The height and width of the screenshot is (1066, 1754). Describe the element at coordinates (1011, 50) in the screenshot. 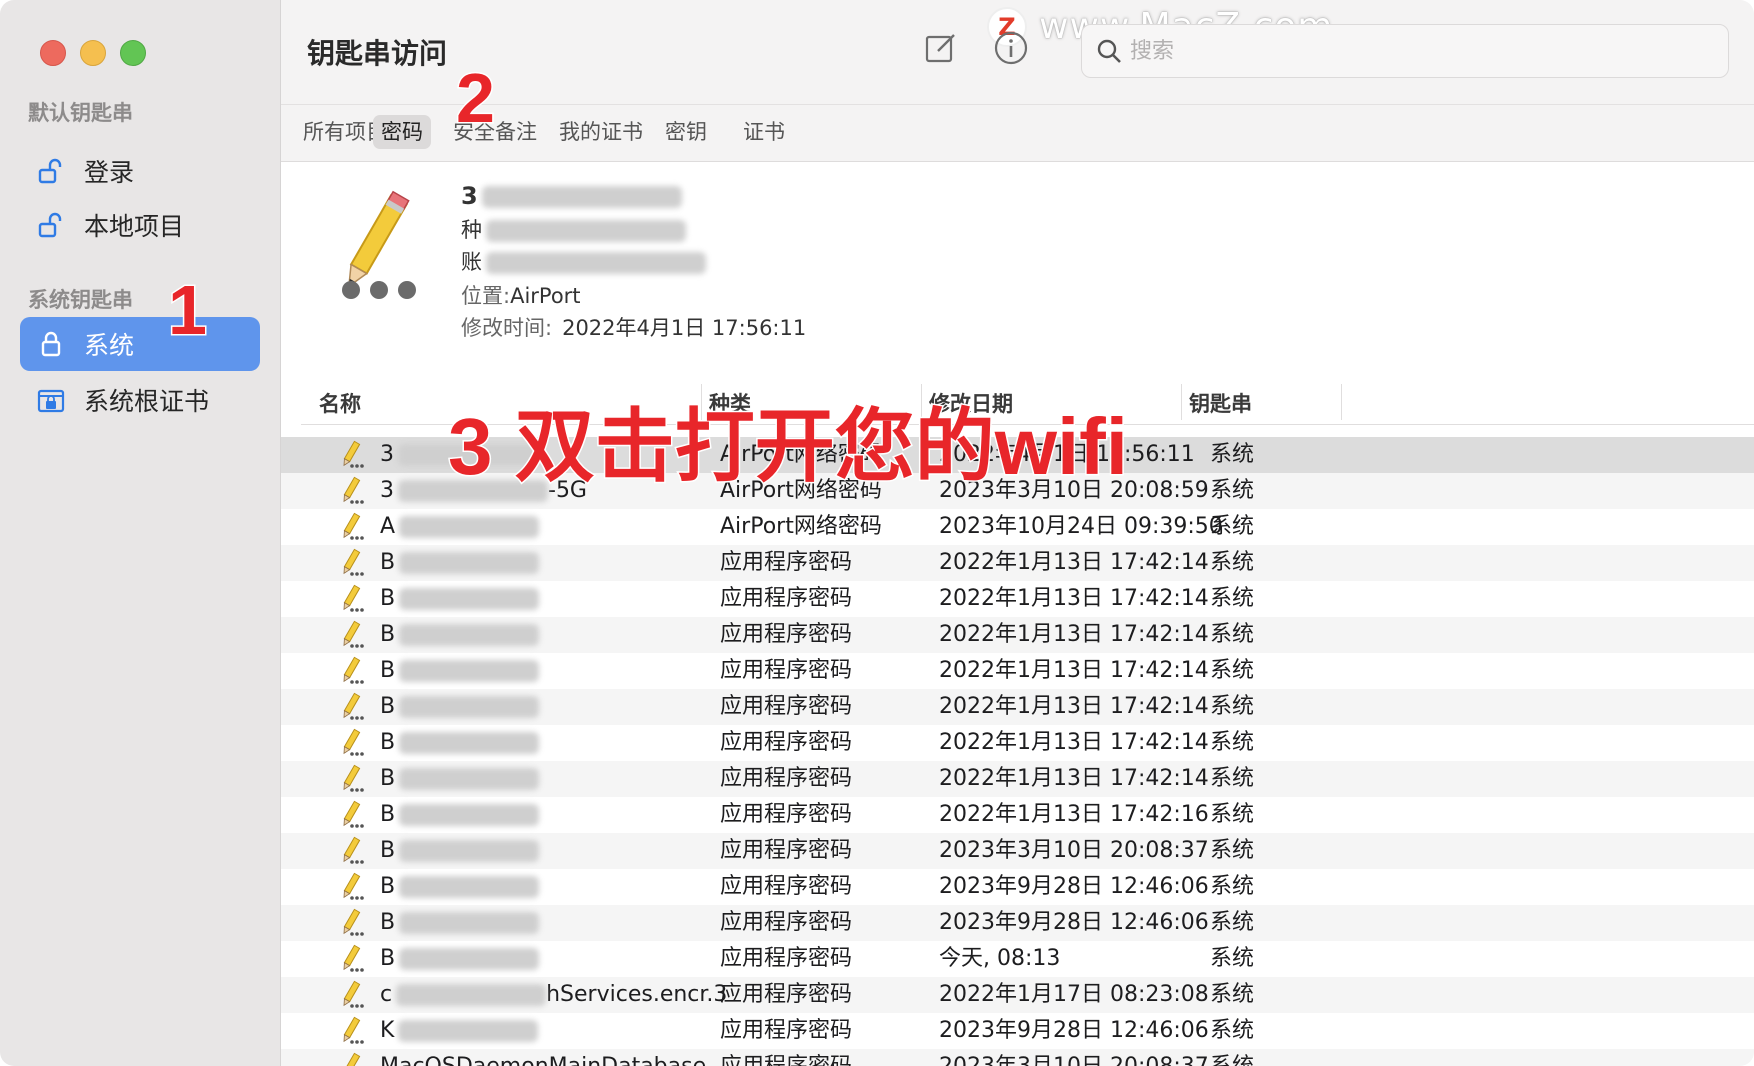

I see `info-button` at that location.